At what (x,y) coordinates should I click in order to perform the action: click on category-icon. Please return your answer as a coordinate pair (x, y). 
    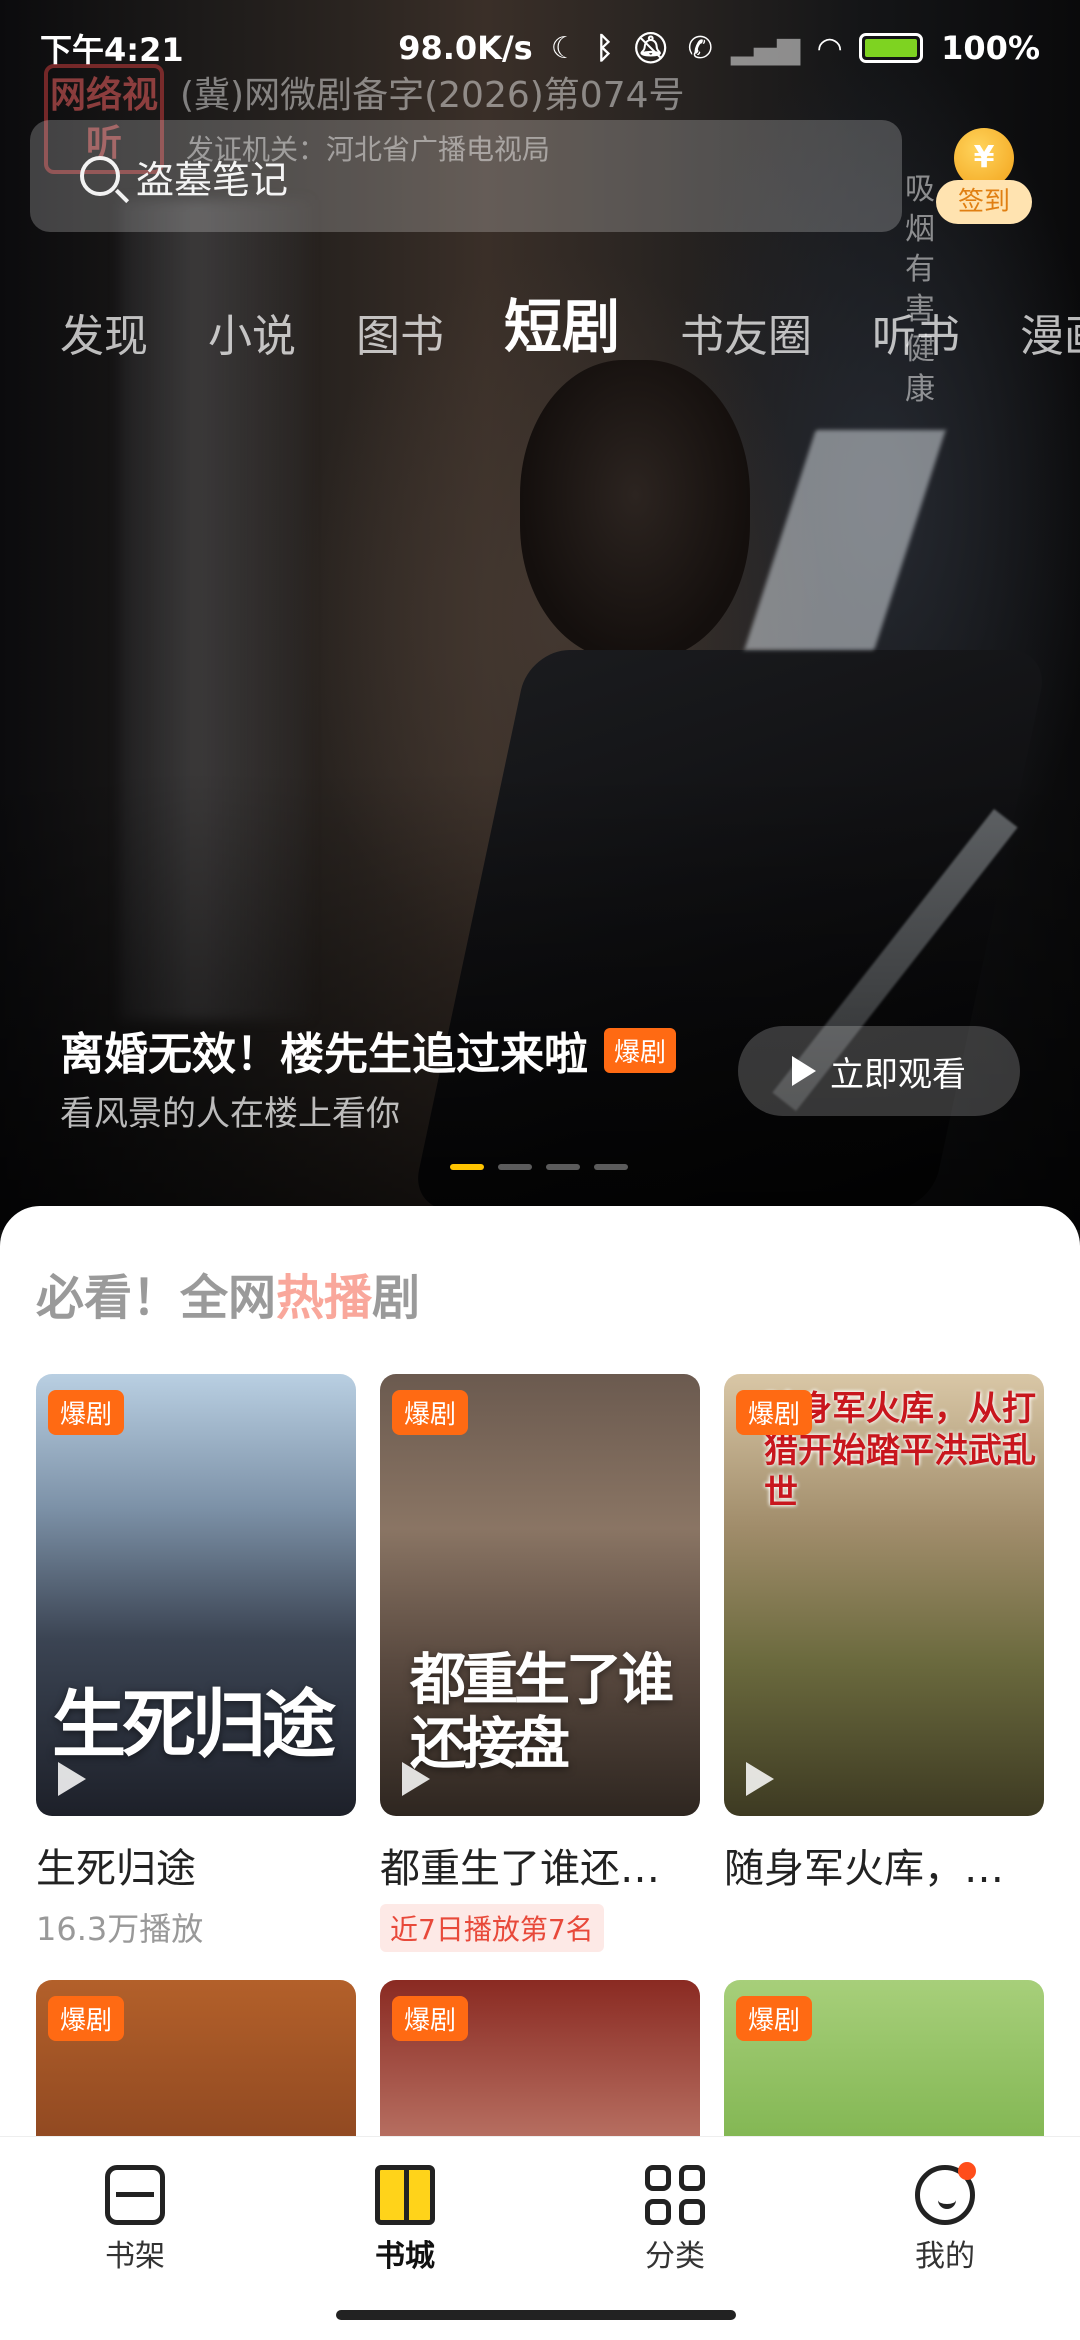
    Looking at the image, I should click on (675, 2195).